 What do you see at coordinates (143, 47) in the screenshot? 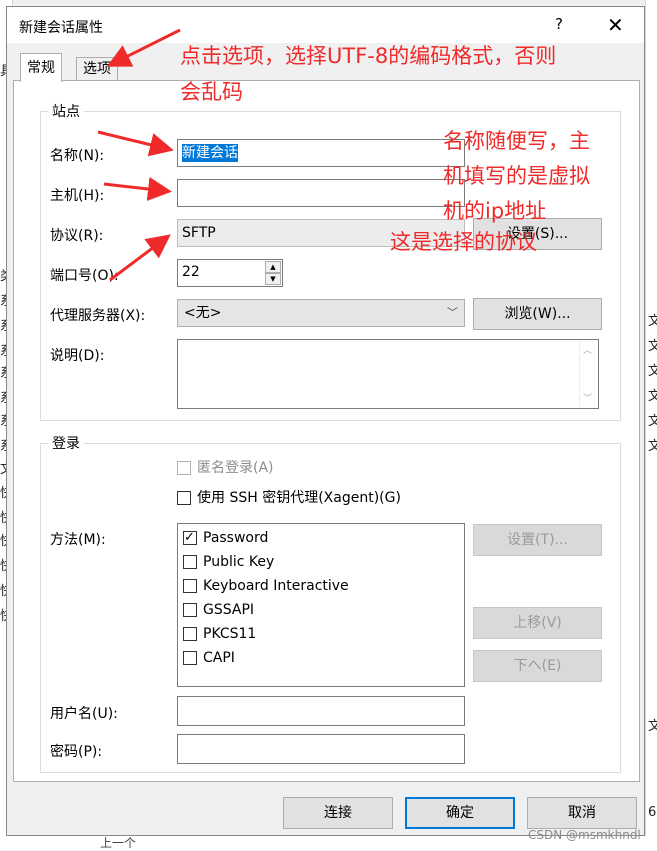
I see `arrow-to-options-tab` at bounding box center [143, 47].